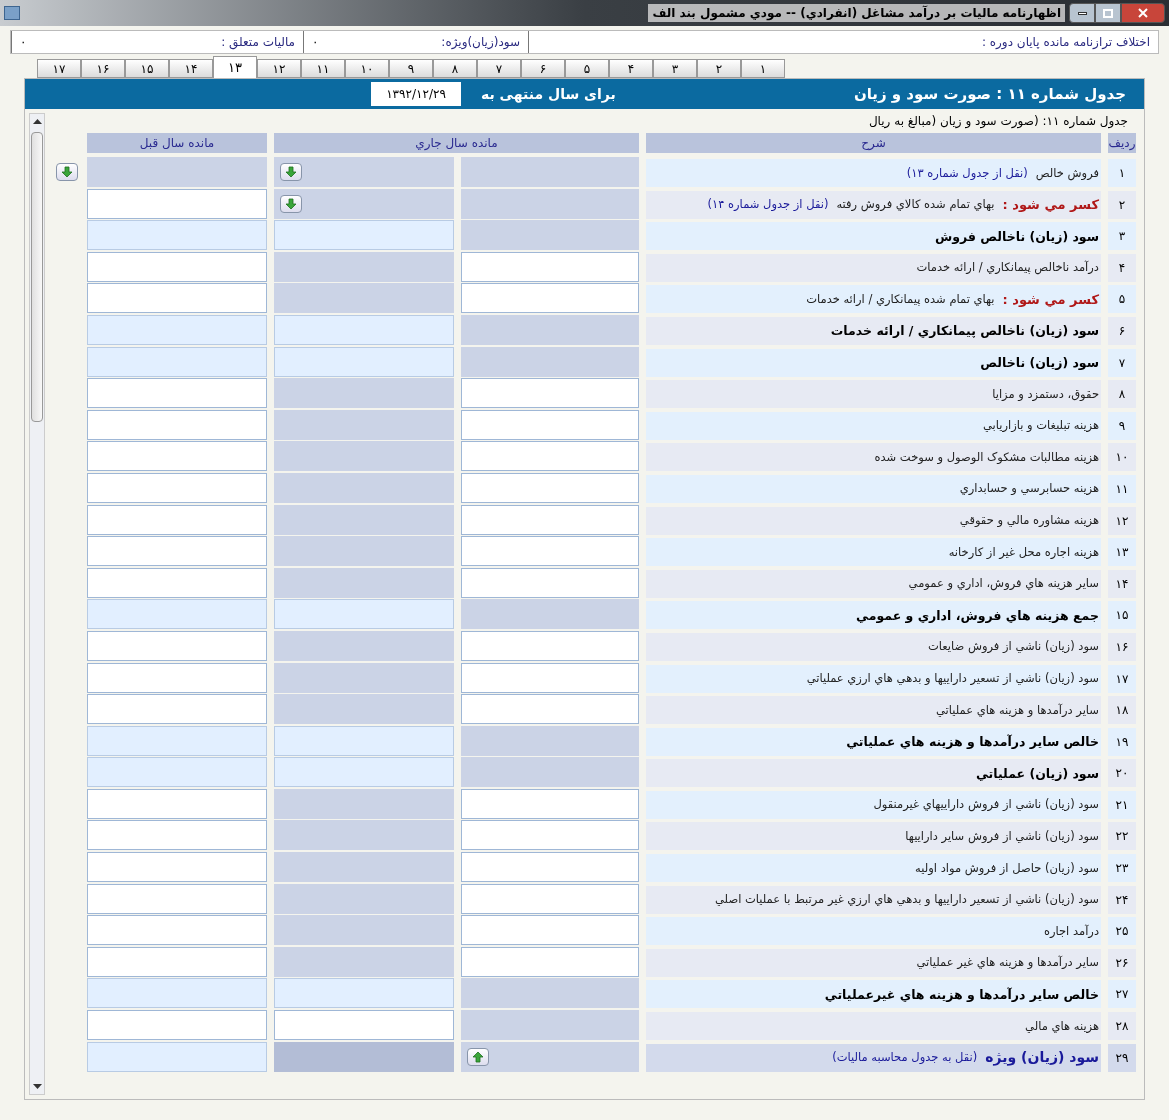 The height and width of the screenshot is (1120, 1169). What do you see at coordinates (411, 68) in the screenshot?
I see `tab: ۹` at bounding box center [411, 68].